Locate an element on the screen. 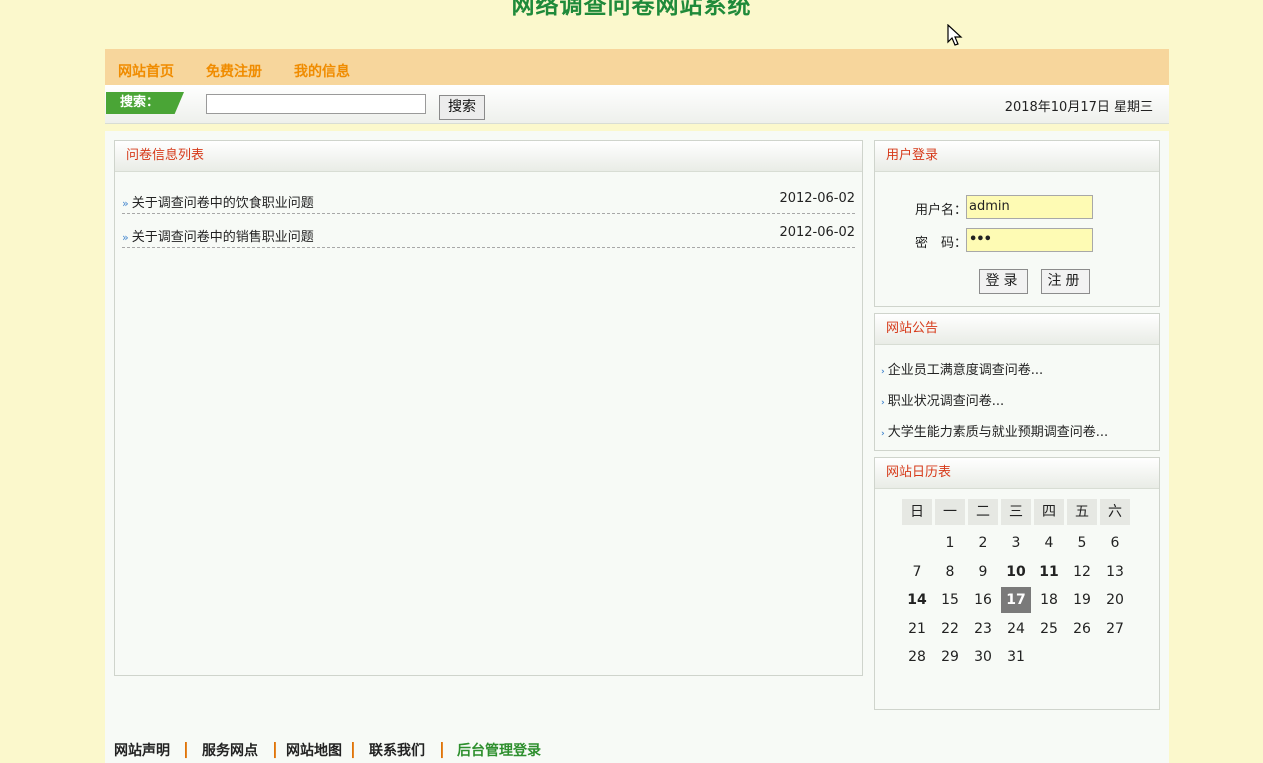 The width and height of the screenshot is (1263, 763). calendar-day: 5 is located at coordinates (1082, 543).